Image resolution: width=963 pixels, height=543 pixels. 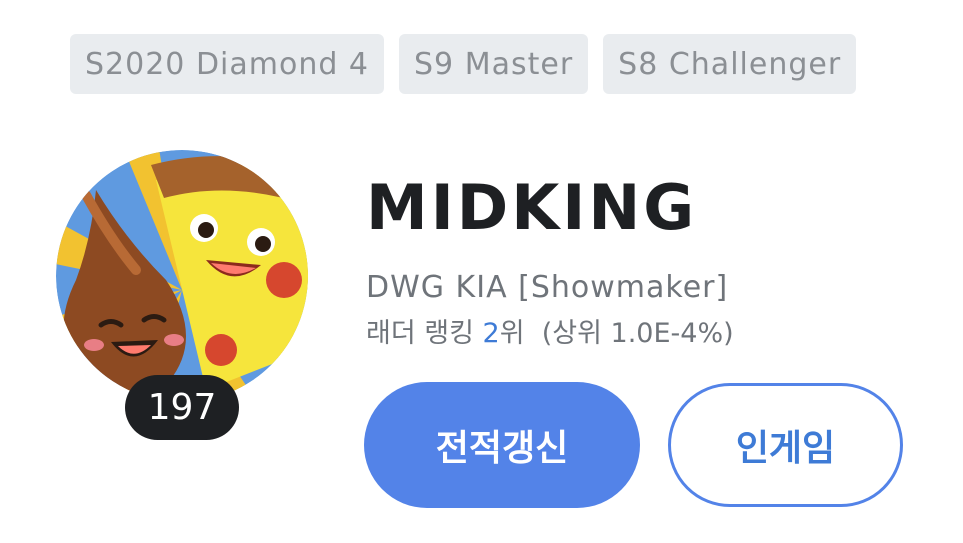 I want to click on past-season-tiers: S2020 Diamond 4 S9 Master S8 Challenger, so click(x=463, y=64).